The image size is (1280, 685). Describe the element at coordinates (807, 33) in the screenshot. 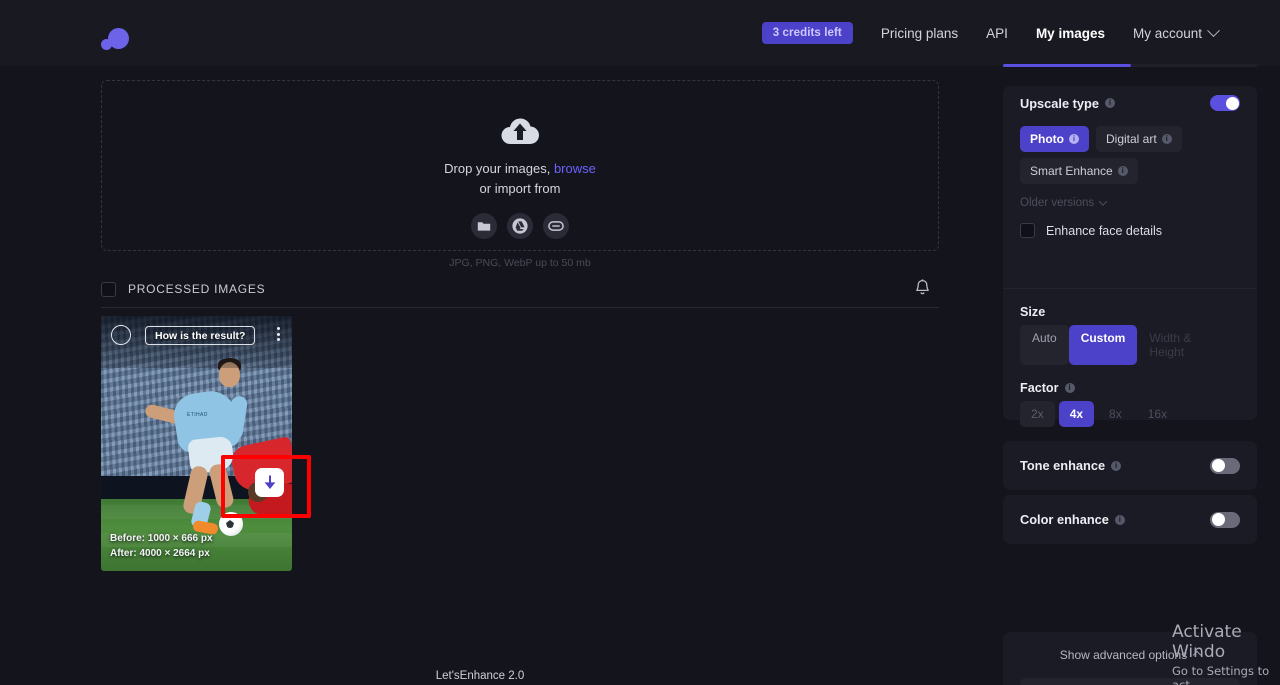

I see `credits-badge: 3 credits left` at that location.